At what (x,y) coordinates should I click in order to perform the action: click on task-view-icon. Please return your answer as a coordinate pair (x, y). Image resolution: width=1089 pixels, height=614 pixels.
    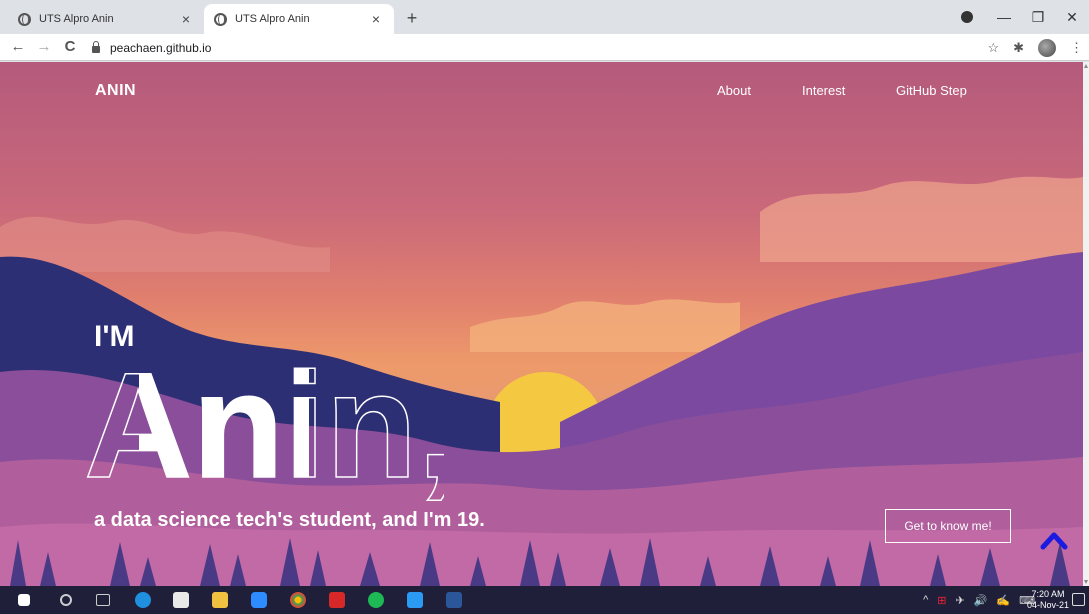
    Looking at the image, I should click on (103, 600).